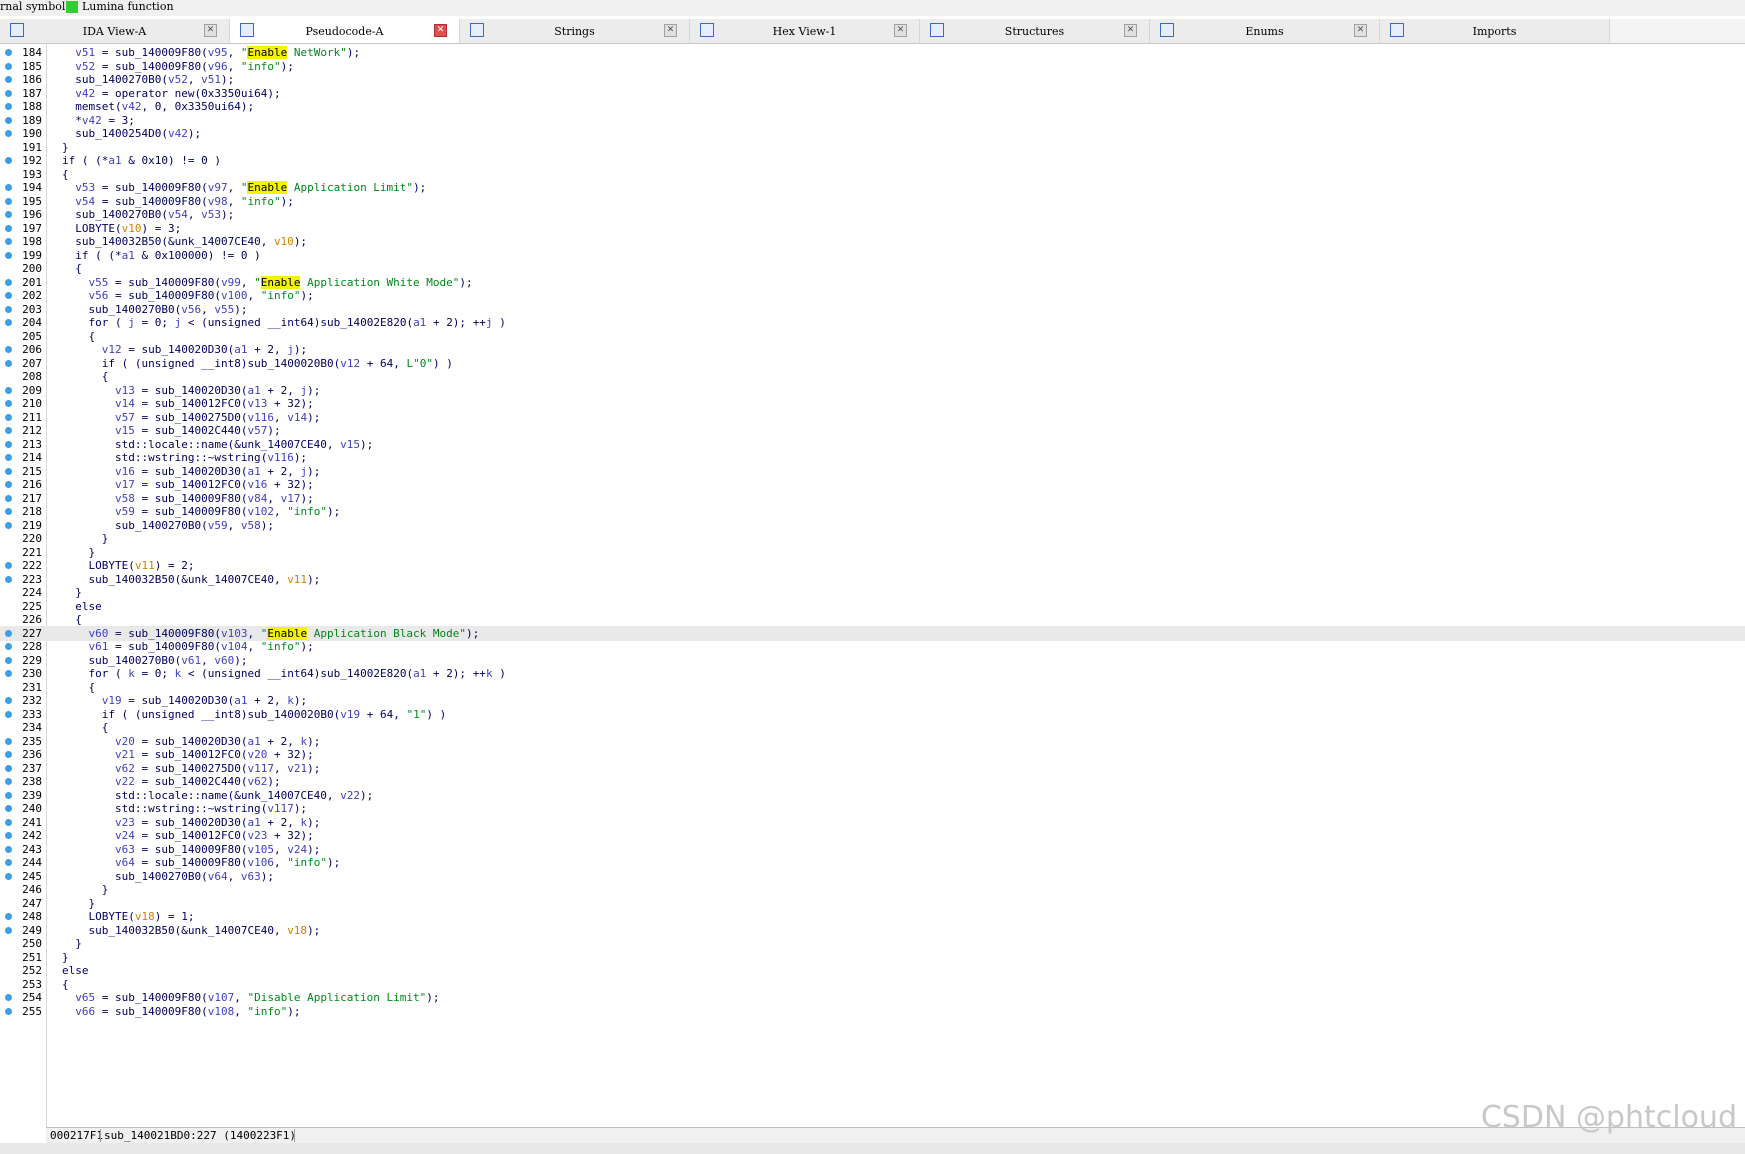 The image size is (1745, 1154). I want to click on tab-label: IDA View-A, so click(114, 31).